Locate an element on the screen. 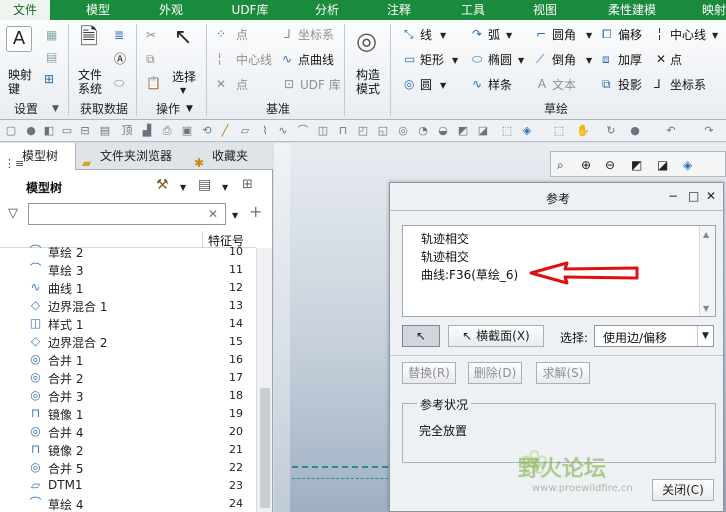  saved-views-icon: ◈ is located at coordinates (687, 165).